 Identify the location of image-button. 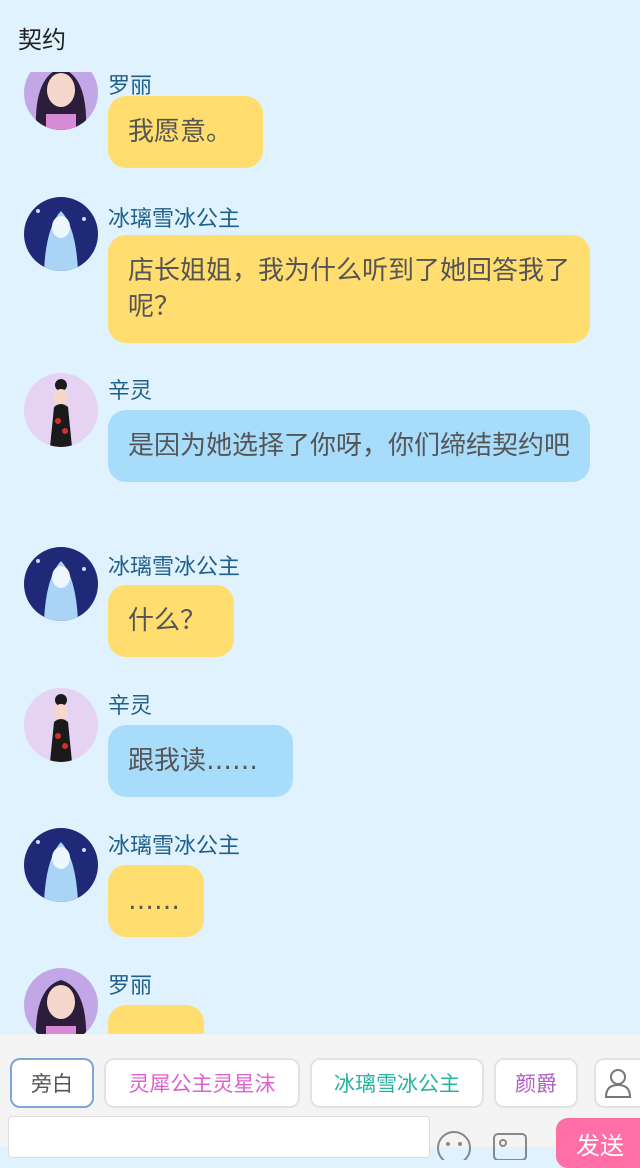
(510, 1147).